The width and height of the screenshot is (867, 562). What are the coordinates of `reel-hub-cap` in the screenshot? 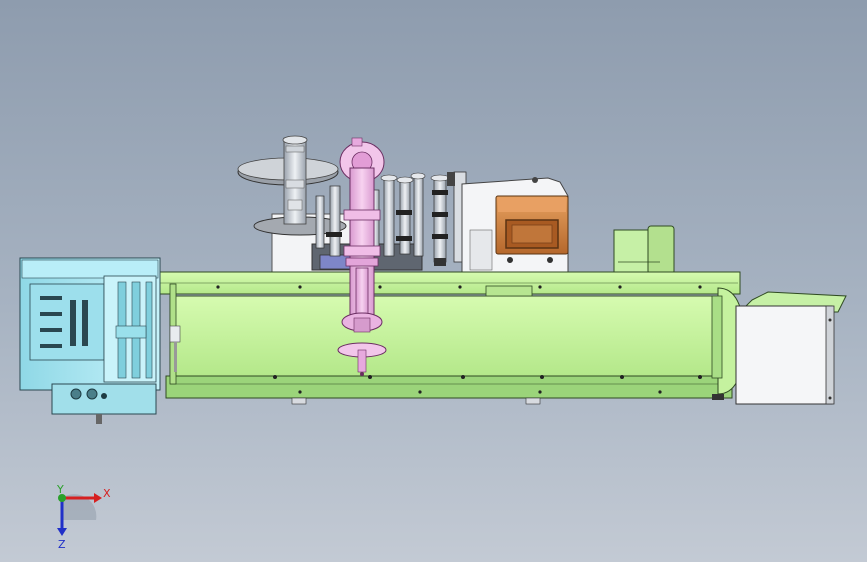 It's located at (295, 140).